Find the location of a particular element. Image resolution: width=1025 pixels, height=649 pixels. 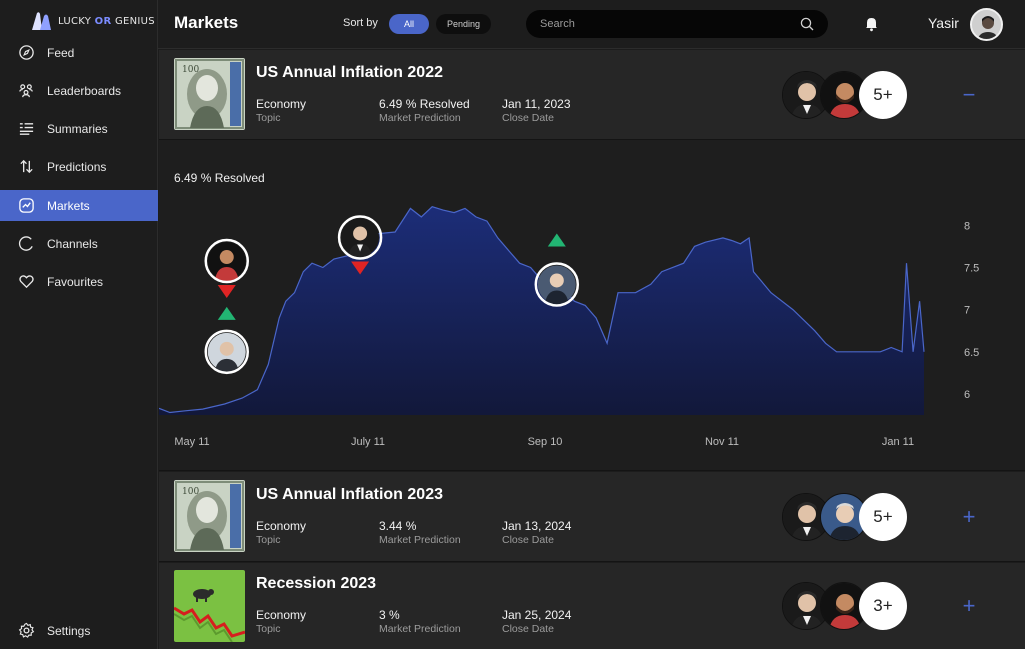

sidebar-item-label: Predictions is located at coordinates (77, 166).